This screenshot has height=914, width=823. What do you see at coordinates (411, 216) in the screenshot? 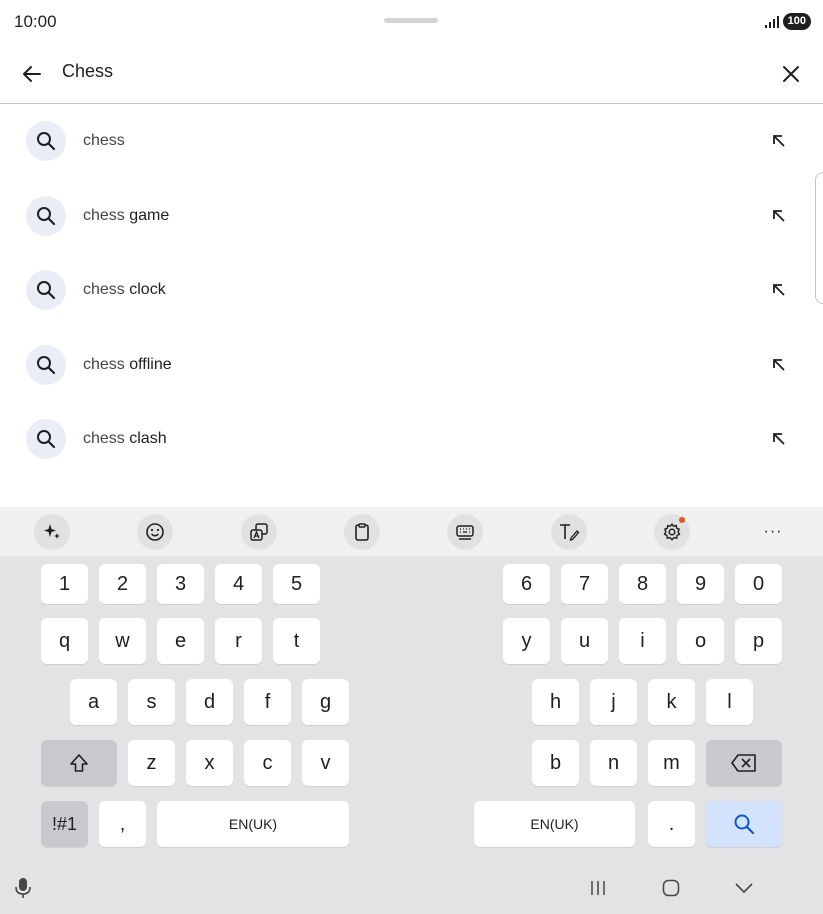
I see `suggestion-item: chess game` at bounding box center [411, 216].